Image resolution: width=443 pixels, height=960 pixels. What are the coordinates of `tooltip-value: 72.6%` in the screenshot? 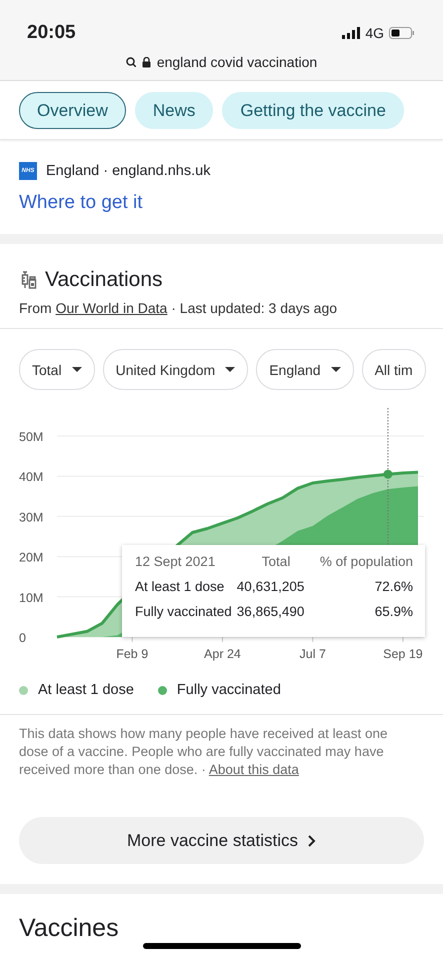 It's located at (393, 586).